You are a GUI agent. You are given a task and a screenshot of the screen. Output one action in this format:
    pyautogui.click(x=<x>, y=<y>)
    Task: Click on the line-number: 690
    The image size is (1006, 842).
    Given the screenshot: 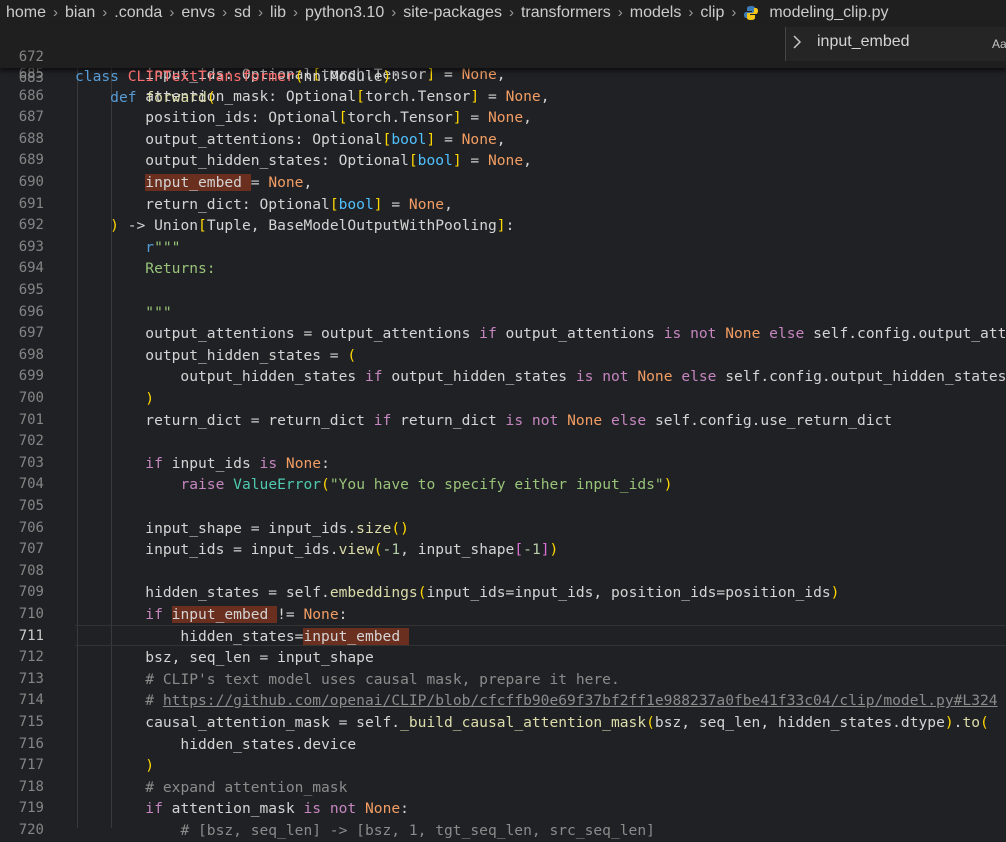 What is the action you would take?
    pyautogui.click(x=31, y=182)
    